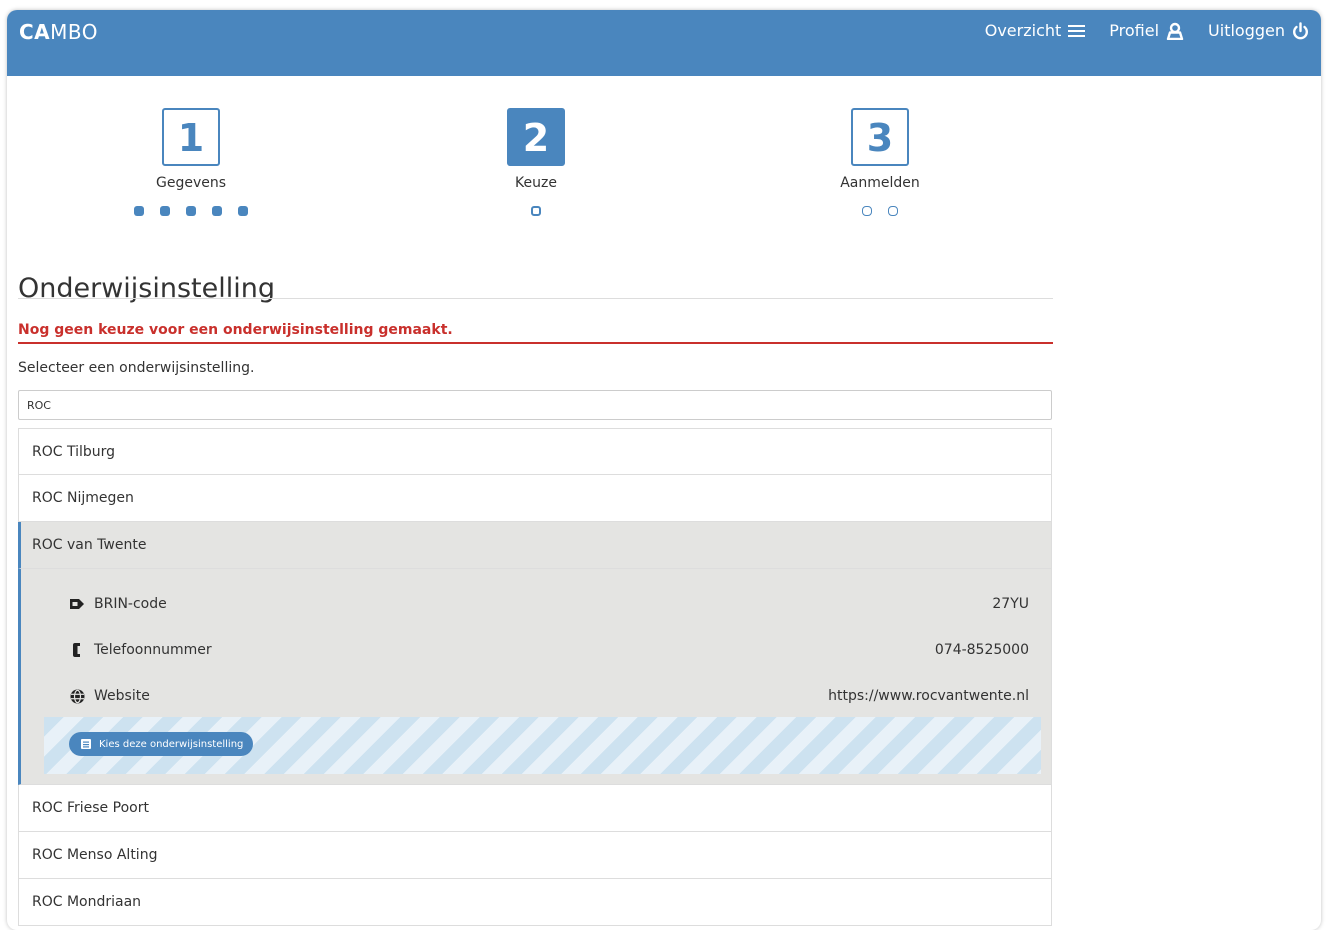 The height and width of the screenshot is (930, 1326). I want to click on step-aanmelden: 3 Aanmelden, so click(880, 162).